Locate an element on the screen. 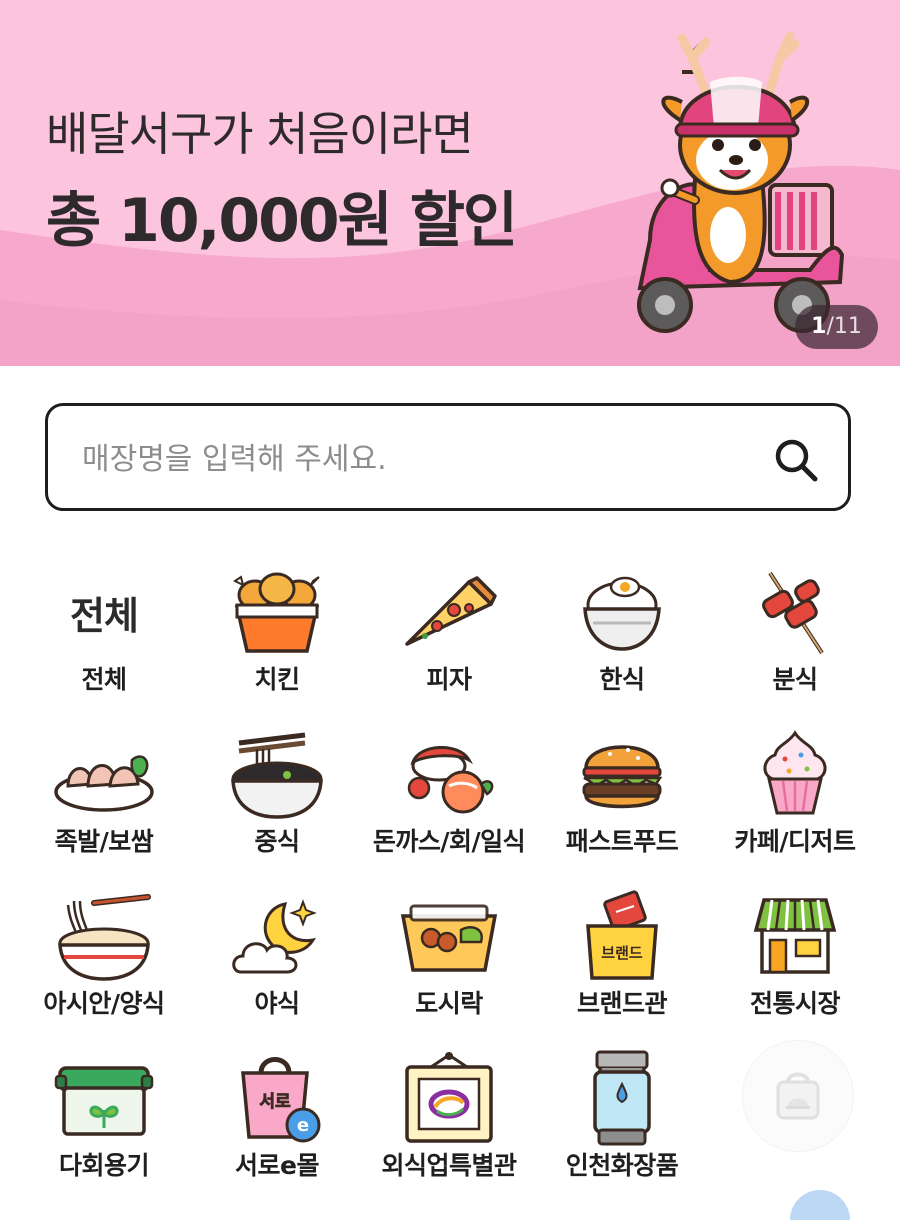 The image size is (900, 1220). store-search-input is located at coordinates (412, 459).